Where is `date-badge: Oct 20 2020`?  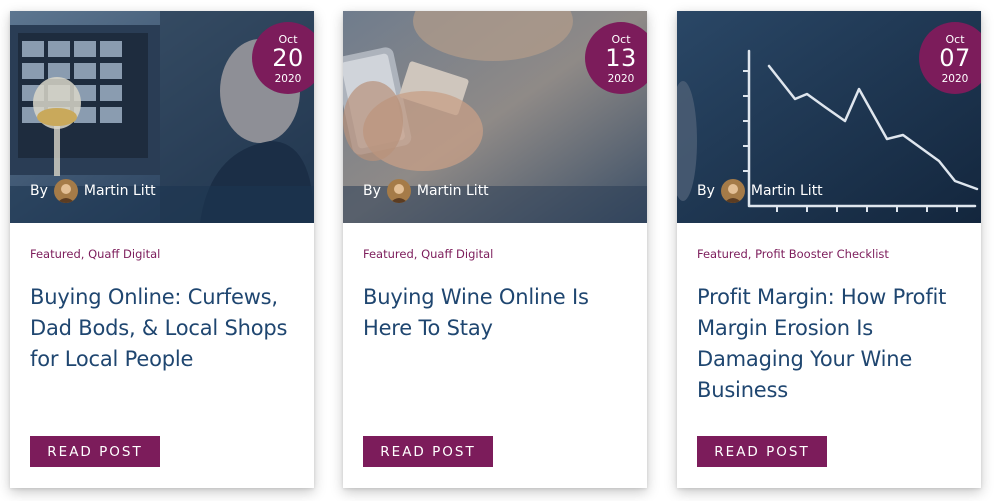
date-badge: Oct 20 2020 is located at coordinates (283, 58).